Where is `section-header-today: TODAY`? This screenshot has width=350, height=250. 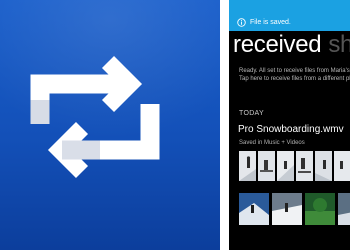 section-header-today: TODAY is located at coordinates (251, 113).